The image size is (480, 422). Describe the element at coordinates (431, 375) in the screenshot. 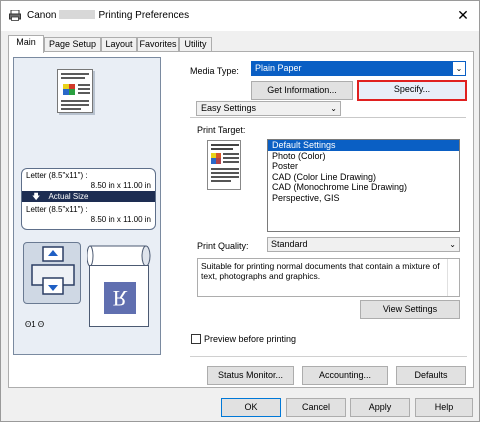

I see `defaults-button: Defaults` at that location.